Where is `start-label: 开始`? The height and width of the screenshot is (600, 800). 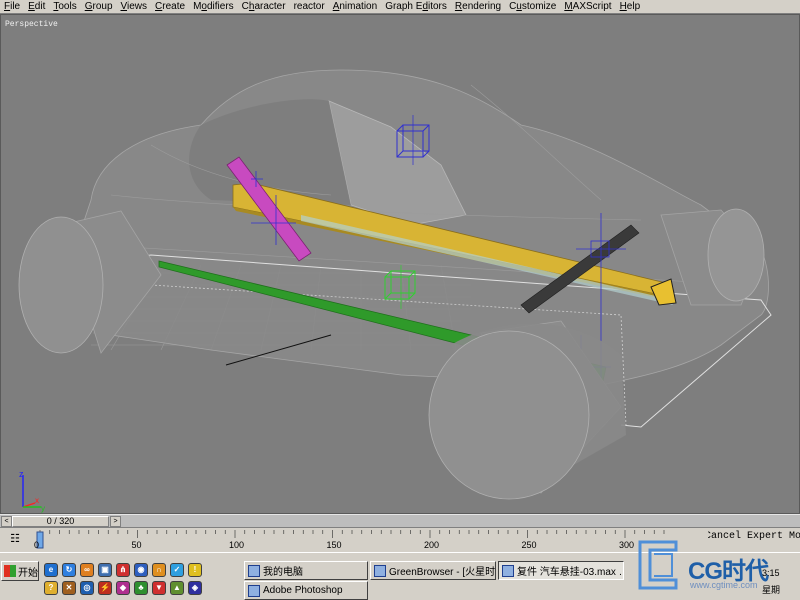
start-label: 开始 is located at coordinates (28, 573).